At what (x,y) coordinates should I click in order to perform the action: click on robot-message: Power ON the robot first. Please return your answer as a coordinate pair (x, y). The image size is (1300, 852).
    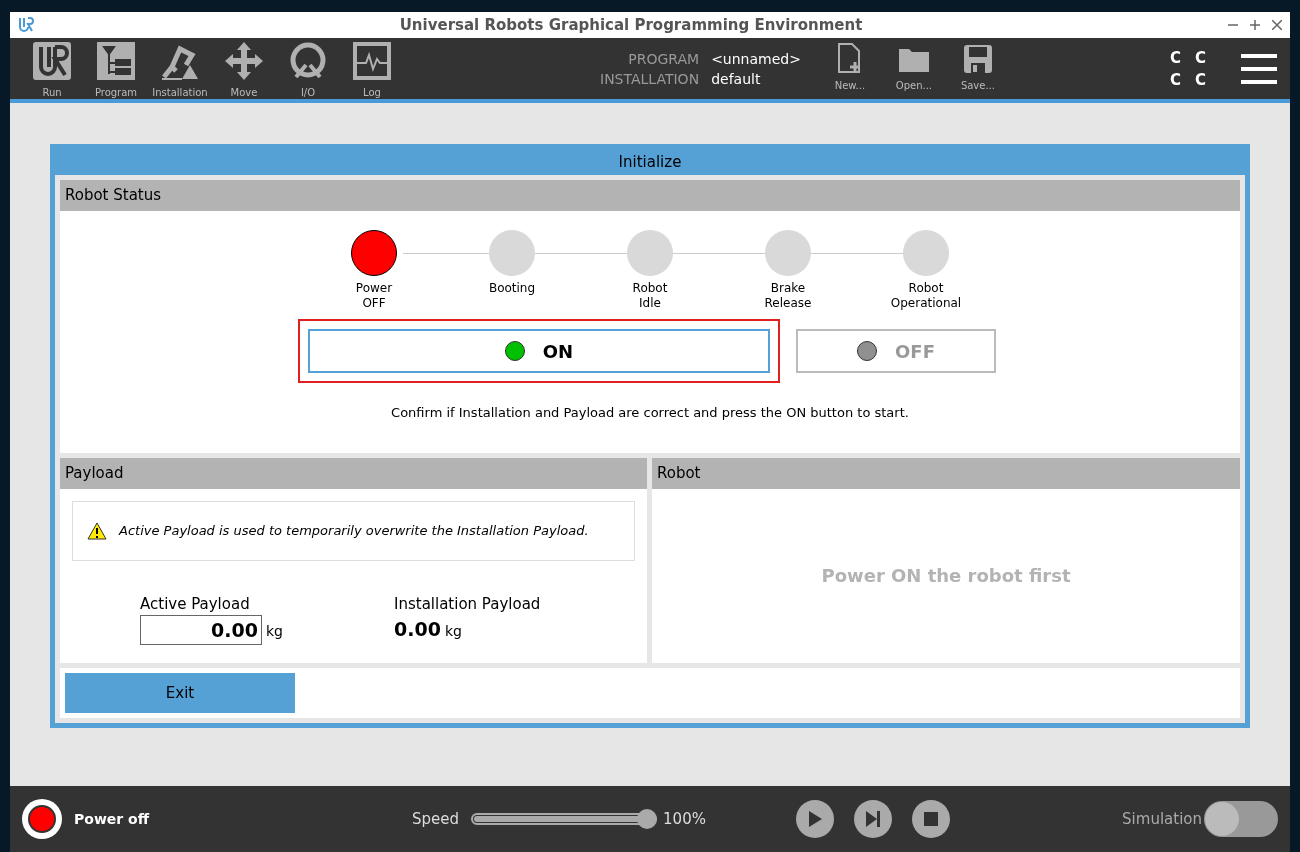
    Looking at the image, I should click on (946, 576).